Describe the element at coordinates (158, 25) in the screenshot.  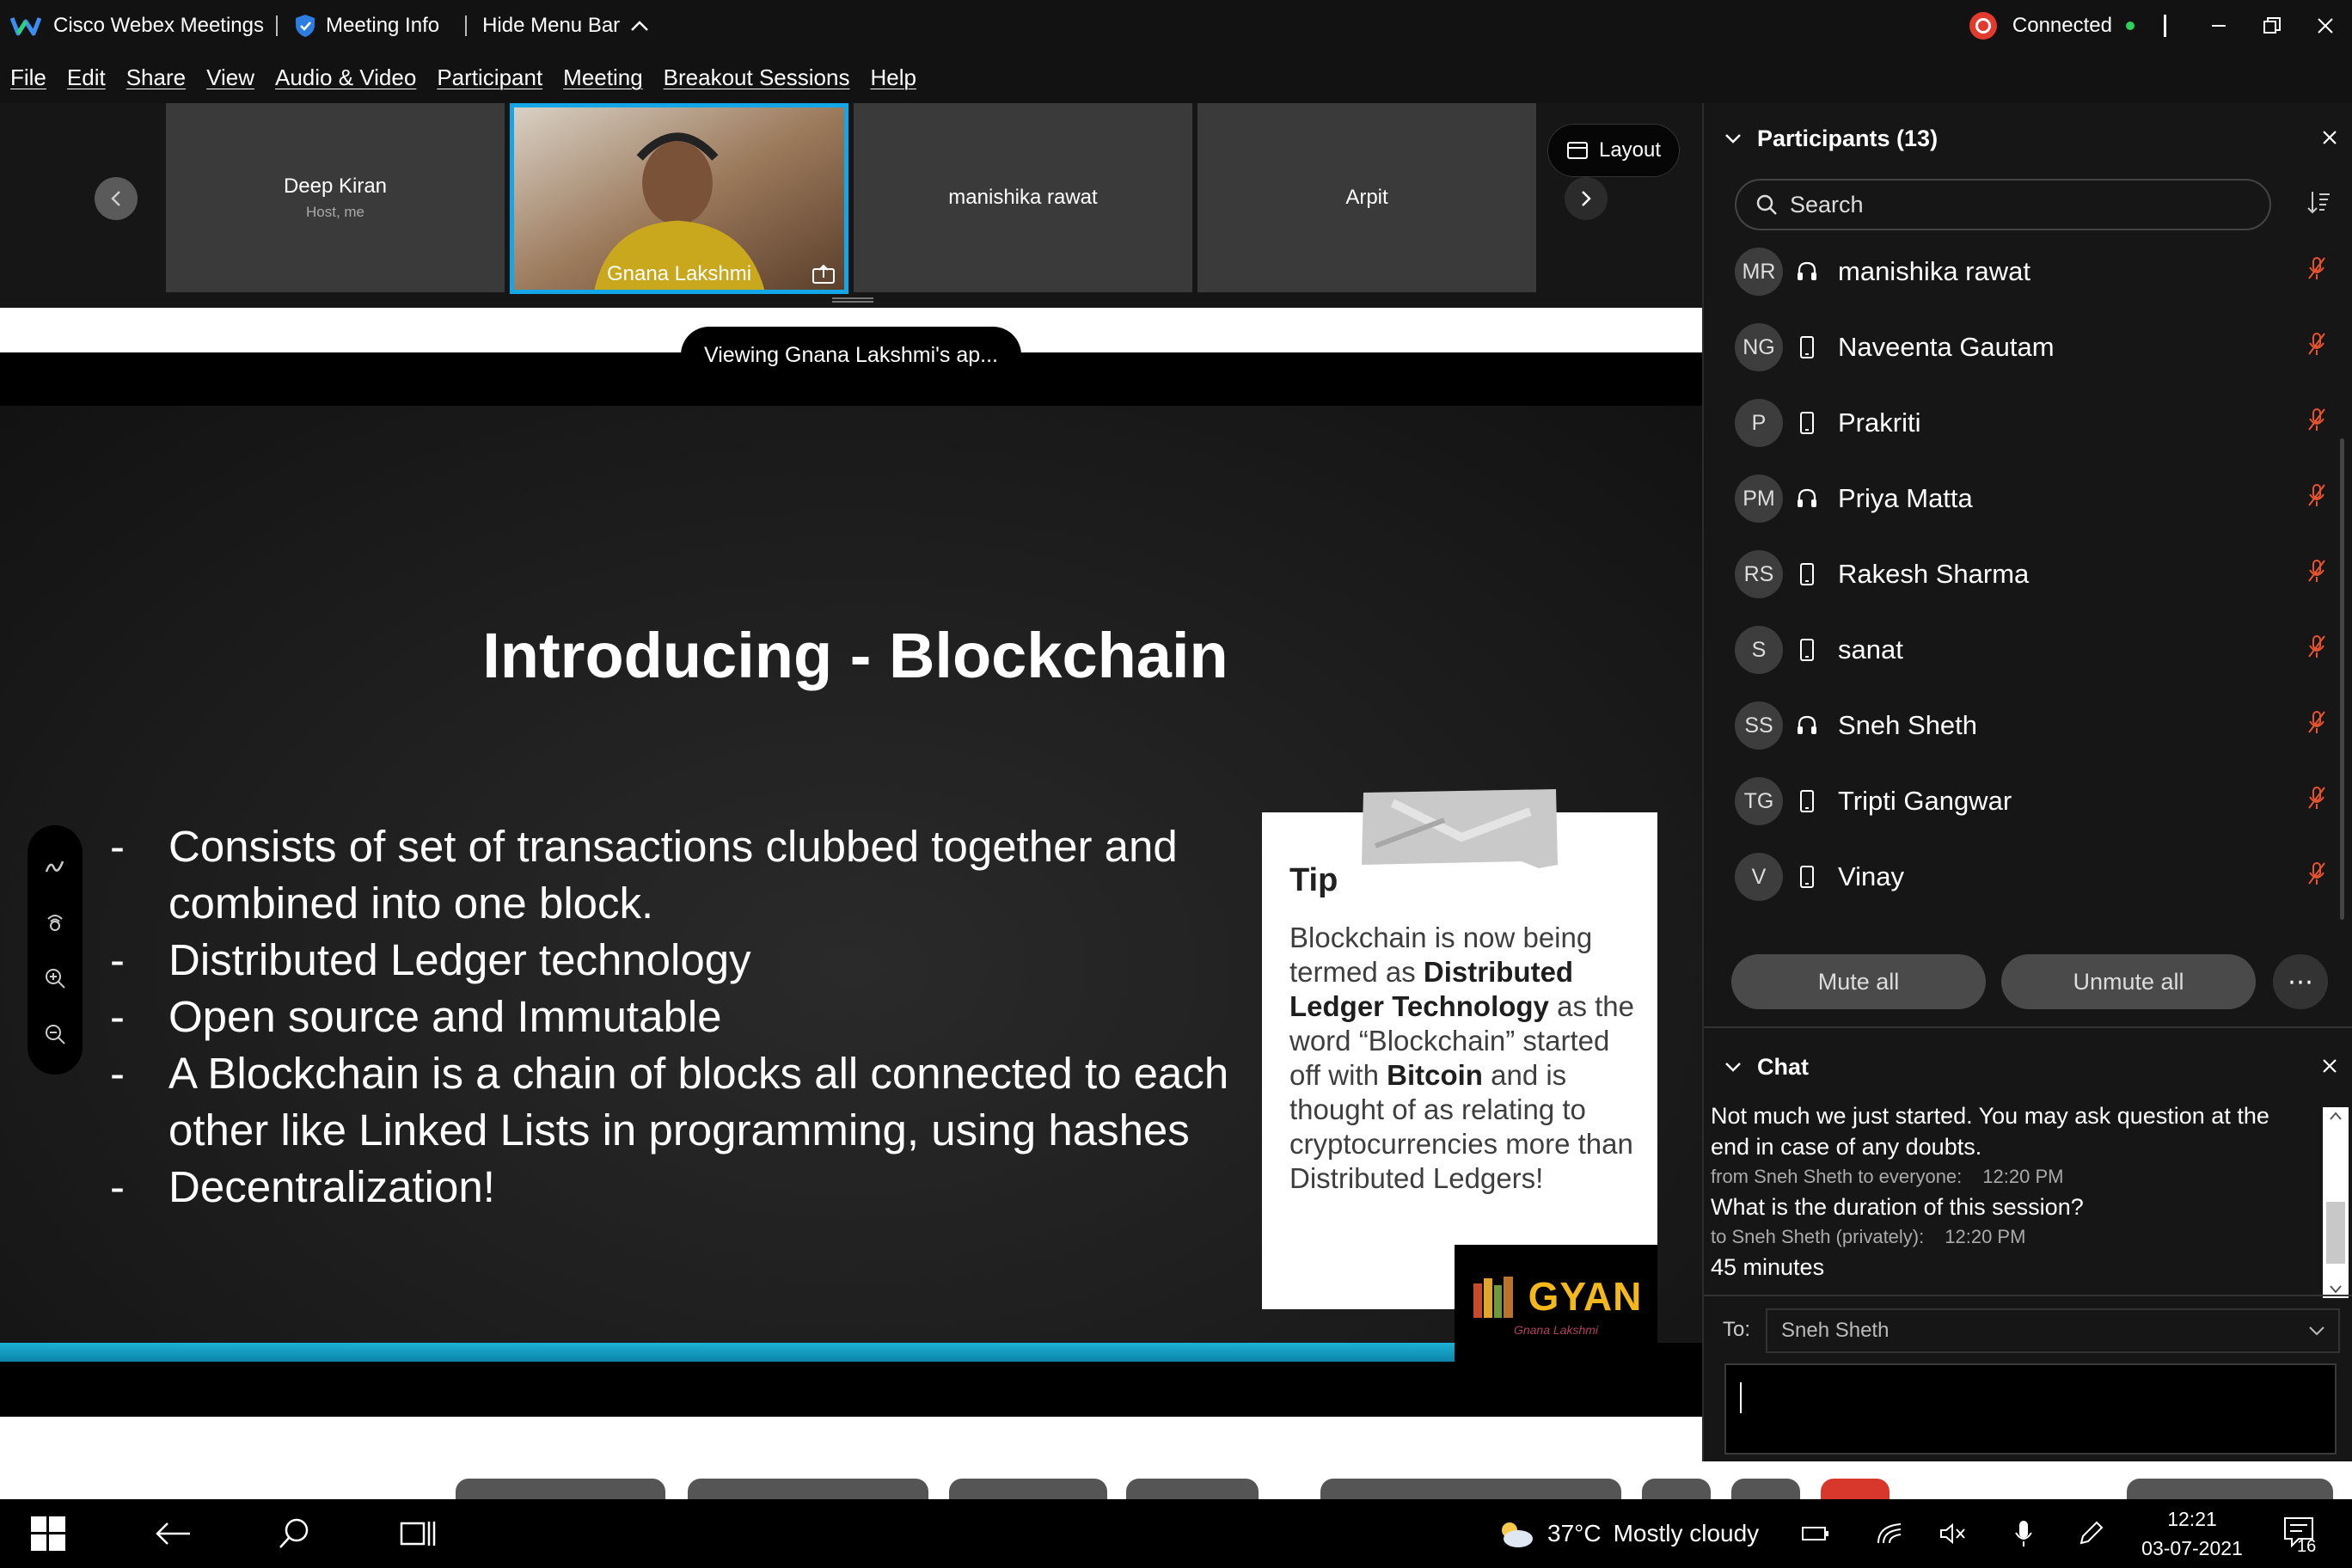
I see `app-title: Cisco Webex Meetings` at that location.